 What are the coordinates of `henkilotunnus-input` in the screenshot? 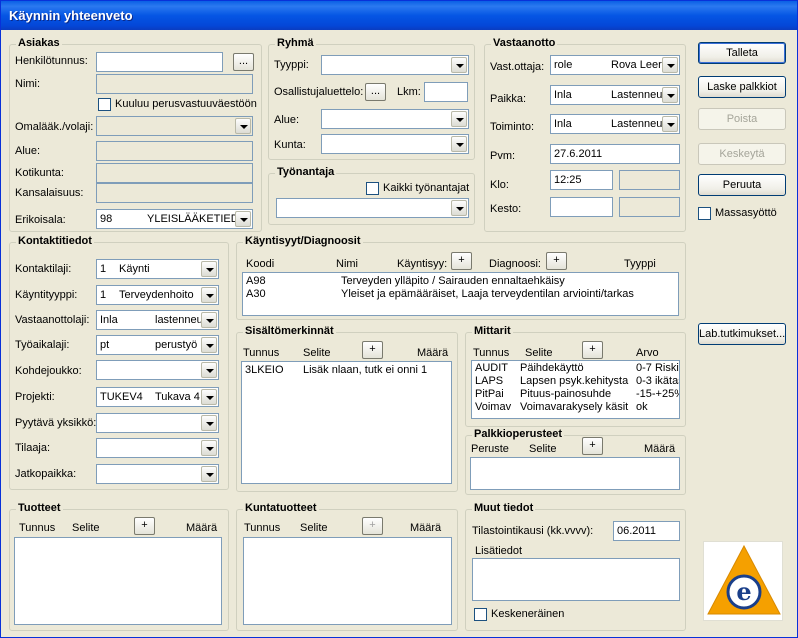 It's located at (159, 62).